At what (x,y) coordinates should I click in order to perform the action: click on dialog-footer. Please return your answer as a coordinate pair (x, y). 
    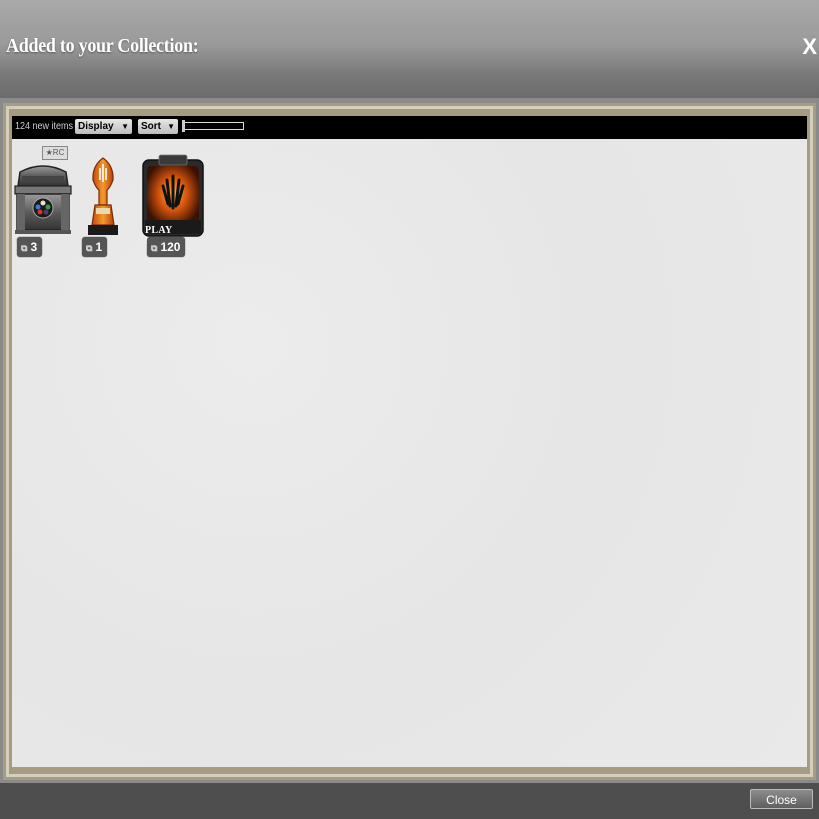
    Looking at the image, I should click on (409, 801).